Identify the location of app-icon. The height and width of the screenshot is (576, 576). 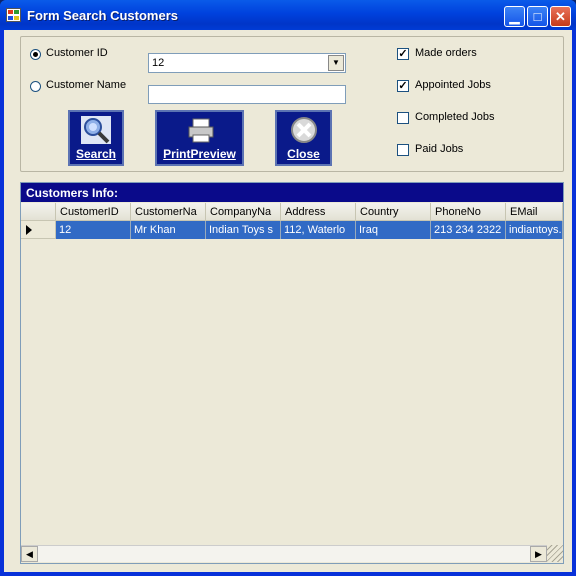
(13, 15).